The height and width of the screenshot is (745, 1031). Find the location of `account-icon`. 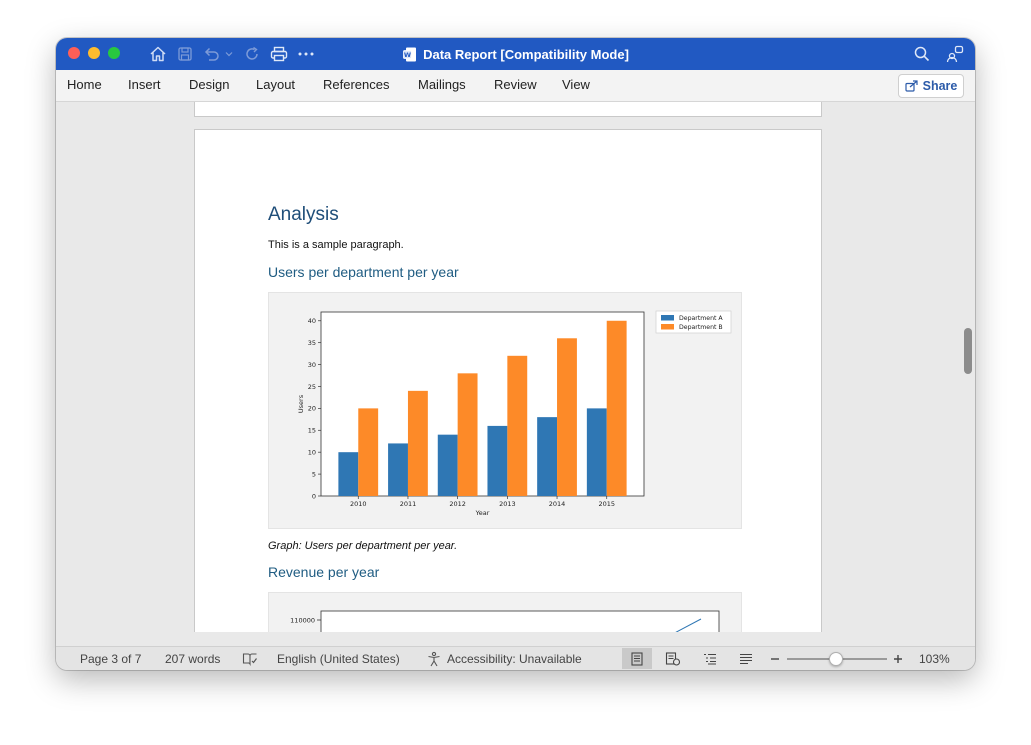

account-icon is located at coordinates (955, 54).